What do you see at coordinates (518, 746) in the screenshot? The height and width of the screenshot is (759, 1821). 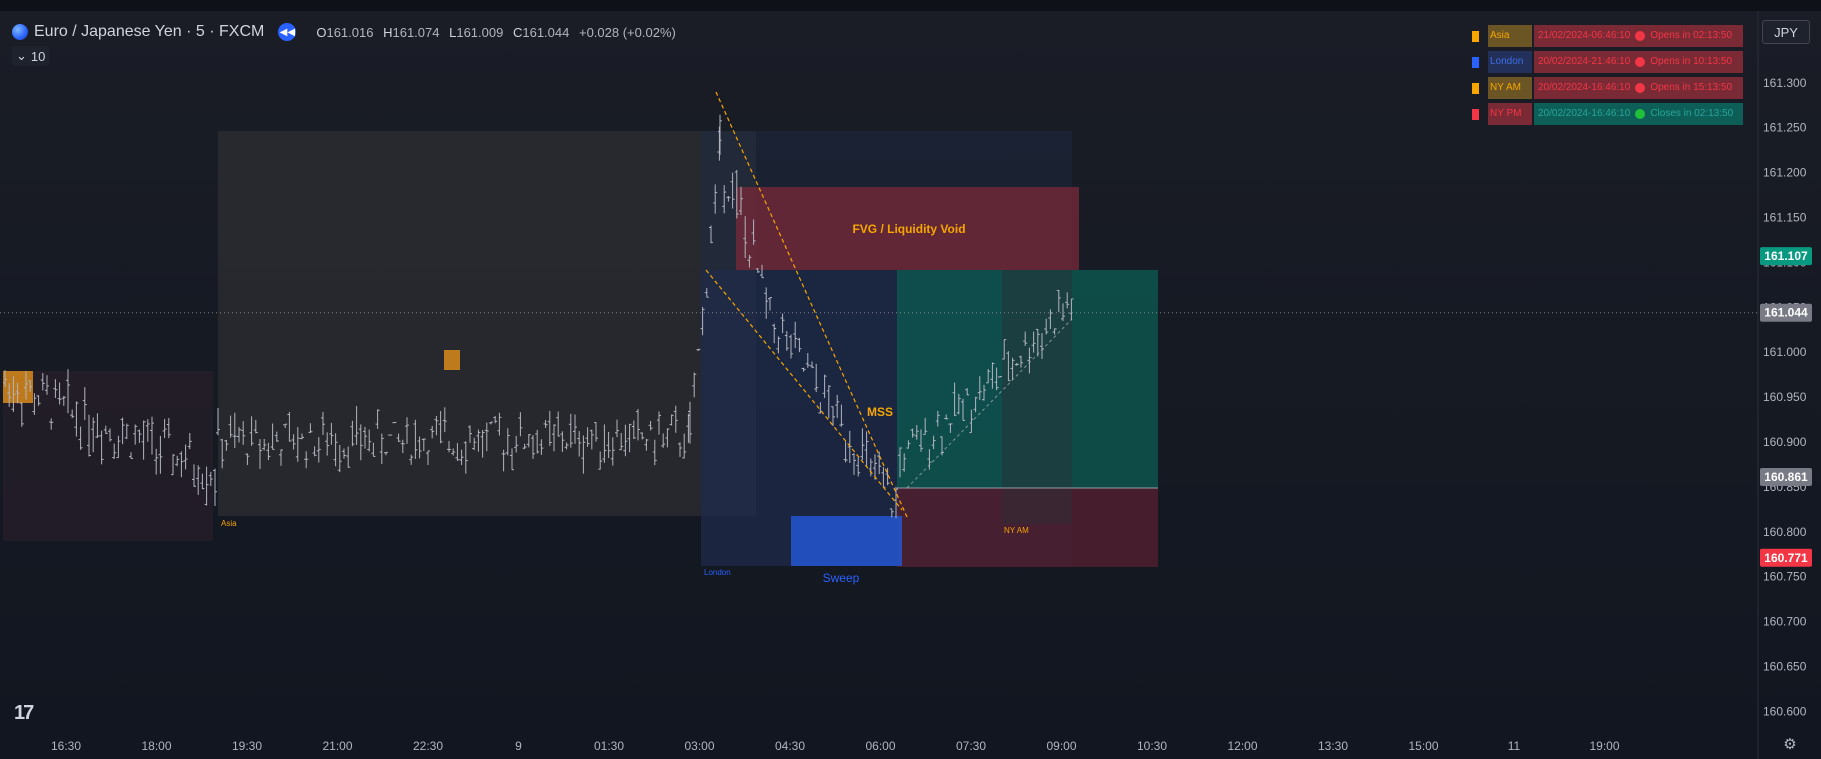 I see `x-tick-label: 9` at bounding box center [518, 746].